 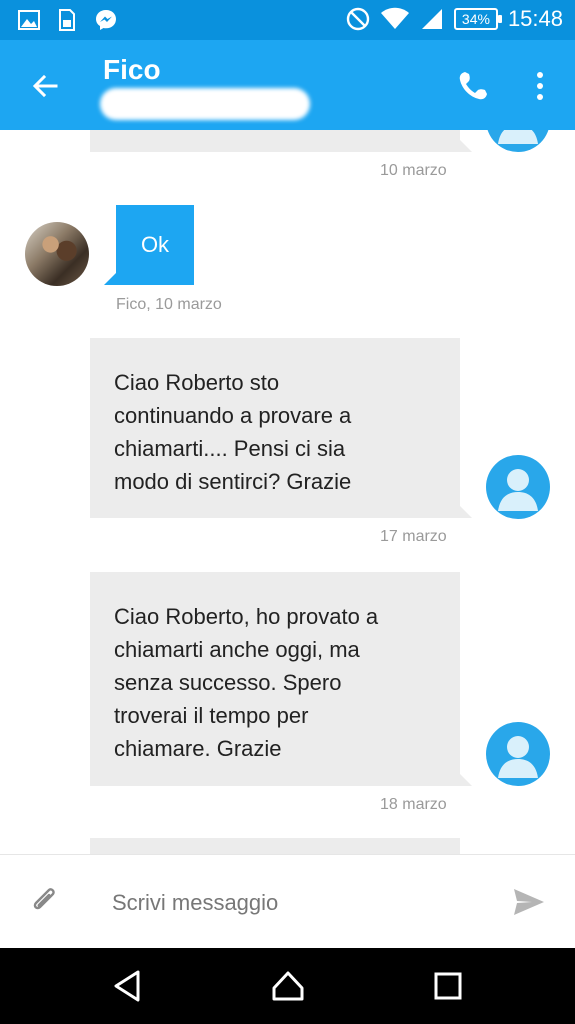 I want to click on message-line: senza successo. Spero, so click(x=228, y=682).